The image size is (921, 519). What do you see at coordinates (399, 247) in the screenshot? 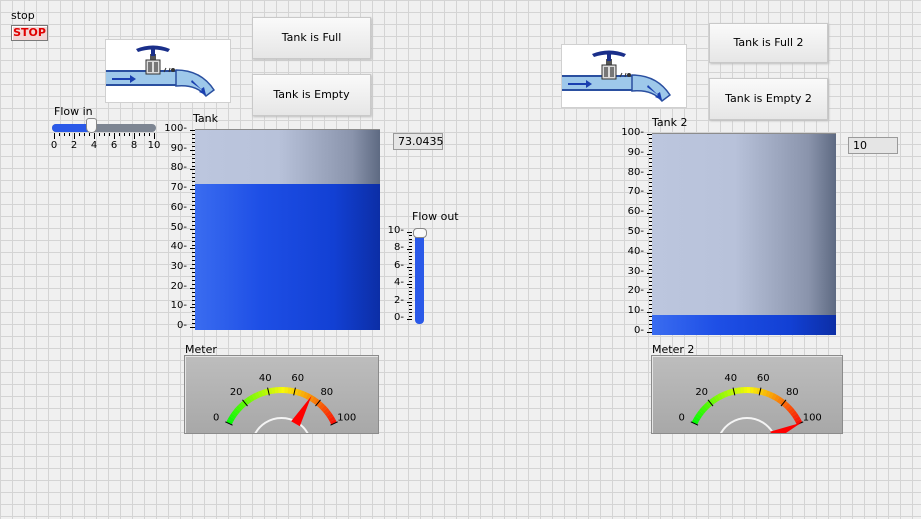
I see `flow-out-tick-label: 8-` at bounding box center [399, 247].